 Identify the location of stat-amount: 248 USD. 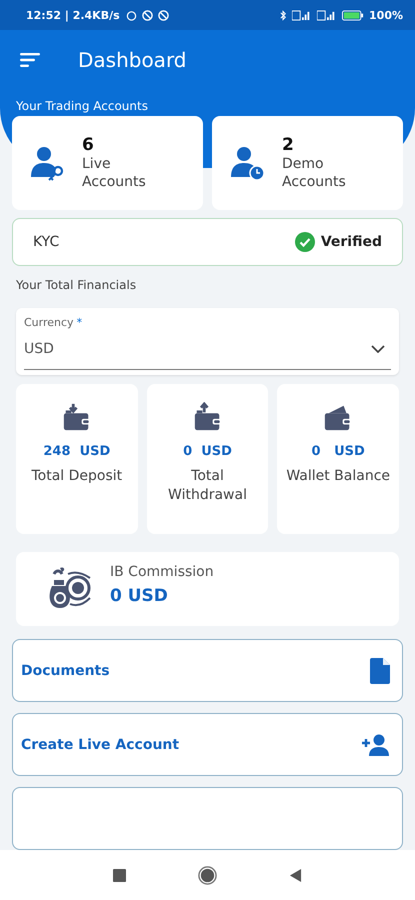
(76, 451).